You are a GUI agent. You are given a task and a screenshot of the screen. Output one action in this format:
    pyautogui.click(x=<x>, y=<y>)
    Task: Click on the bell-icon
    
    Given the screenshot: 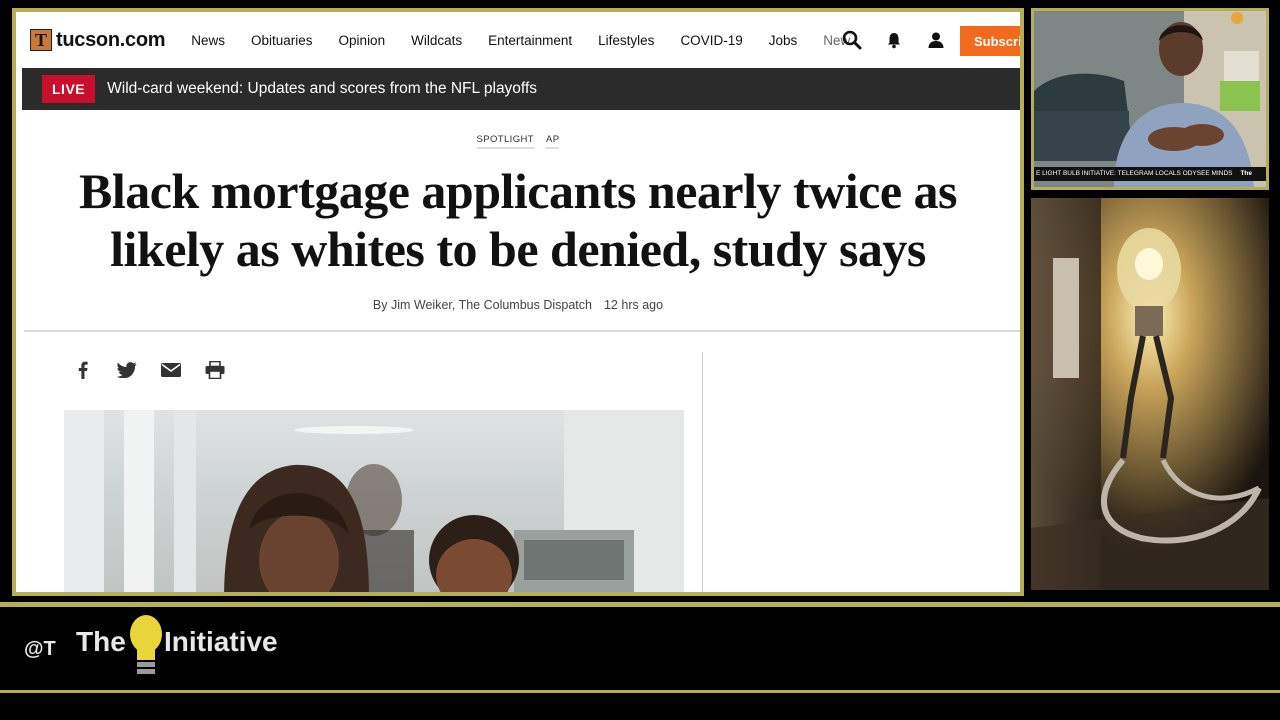 What is the action you would take?
    pyautogui.click(x=894, y=40)
    